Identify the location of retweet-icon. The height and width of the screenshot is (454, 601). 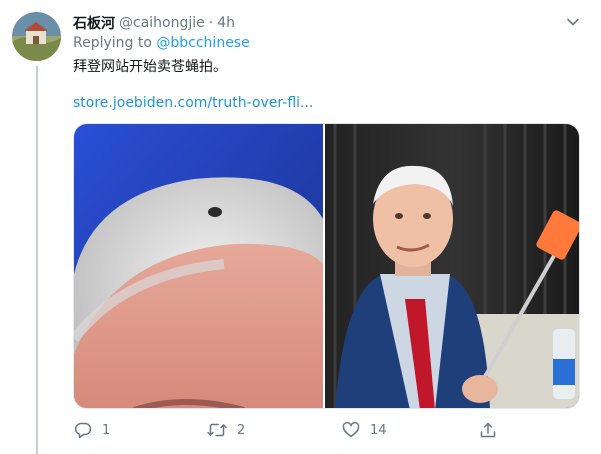
(217, 430).